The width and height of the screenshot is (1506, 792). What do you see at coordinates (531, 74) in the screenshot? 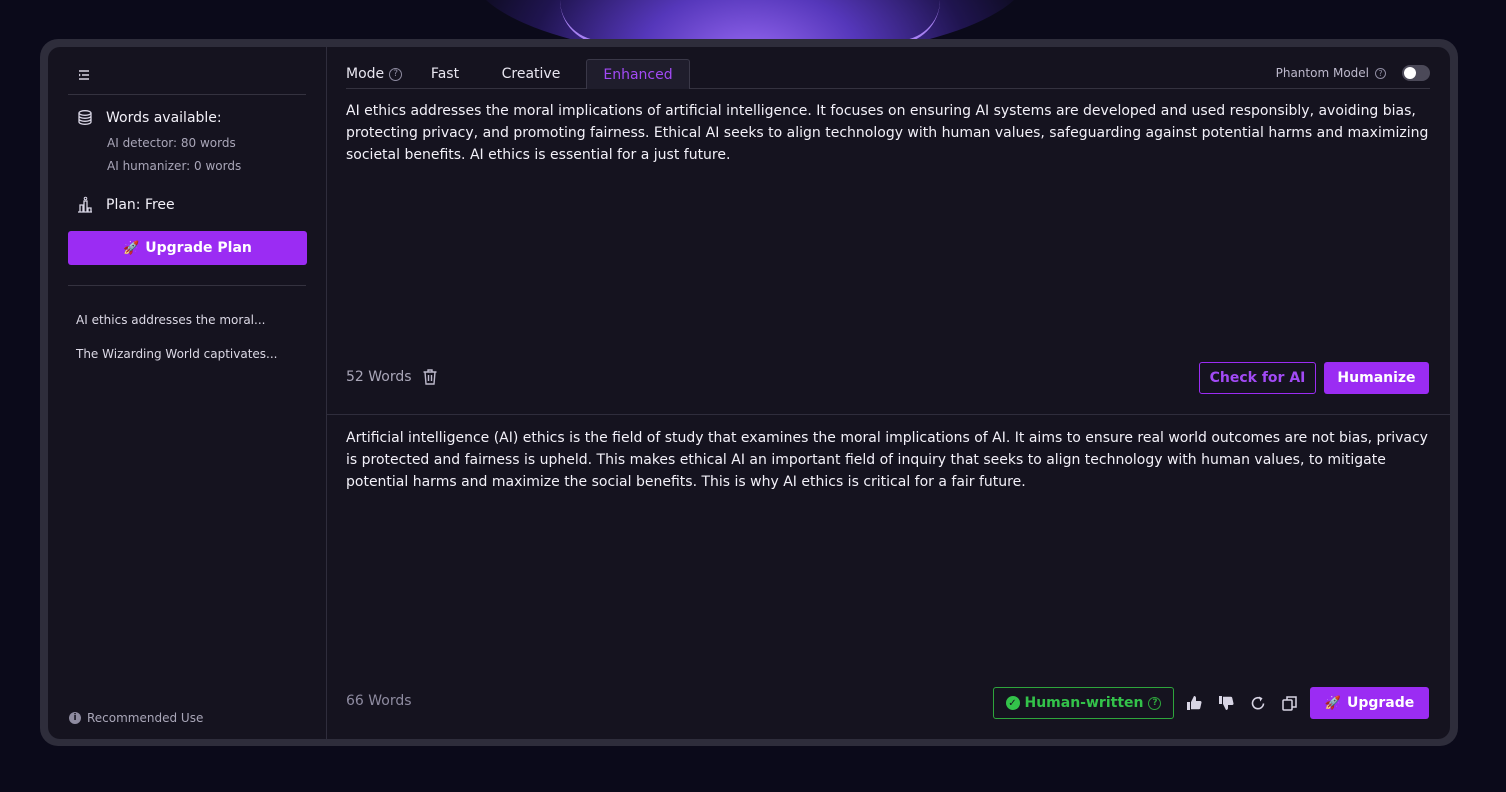
I see `tab-creative: Creative` at bounding box center [531, 74].